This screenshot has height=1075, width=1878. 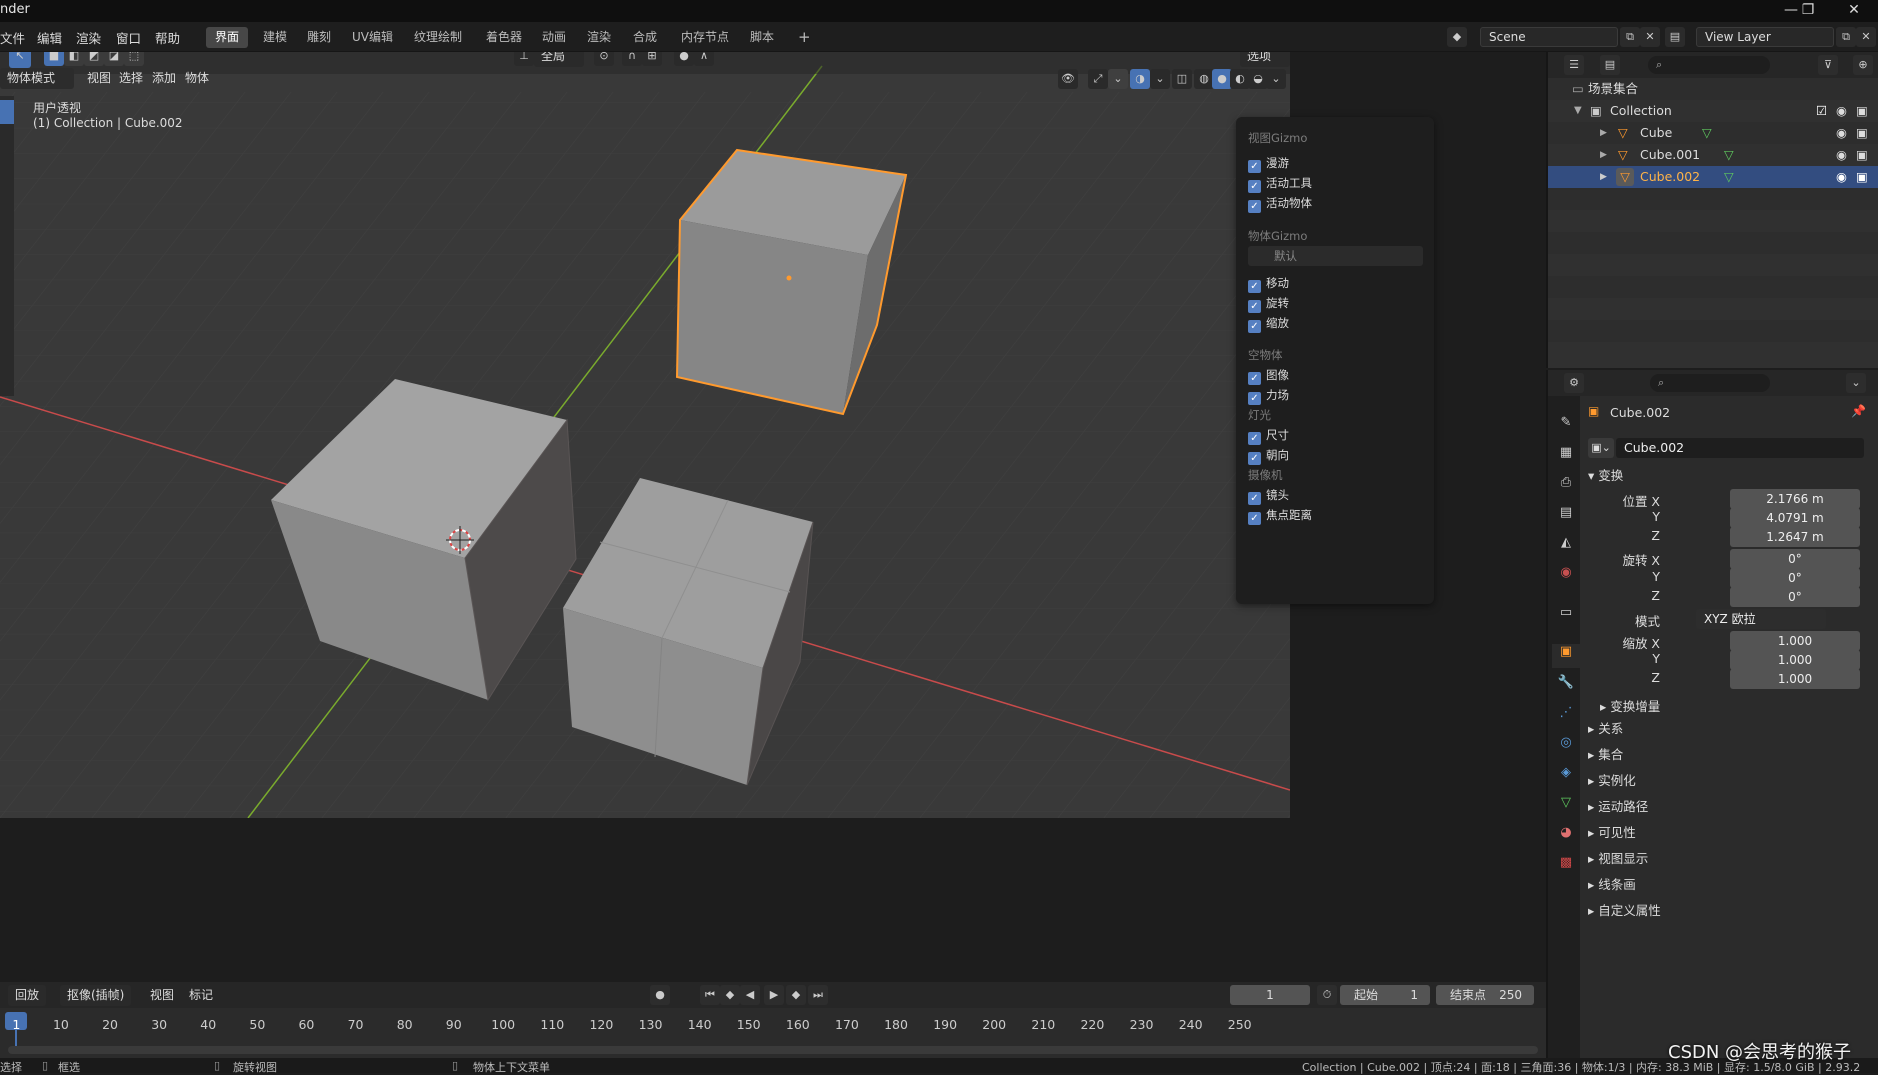 I want to click on motion-paths-panel: ▸ 运动路径, so click(x=1618, y=805).